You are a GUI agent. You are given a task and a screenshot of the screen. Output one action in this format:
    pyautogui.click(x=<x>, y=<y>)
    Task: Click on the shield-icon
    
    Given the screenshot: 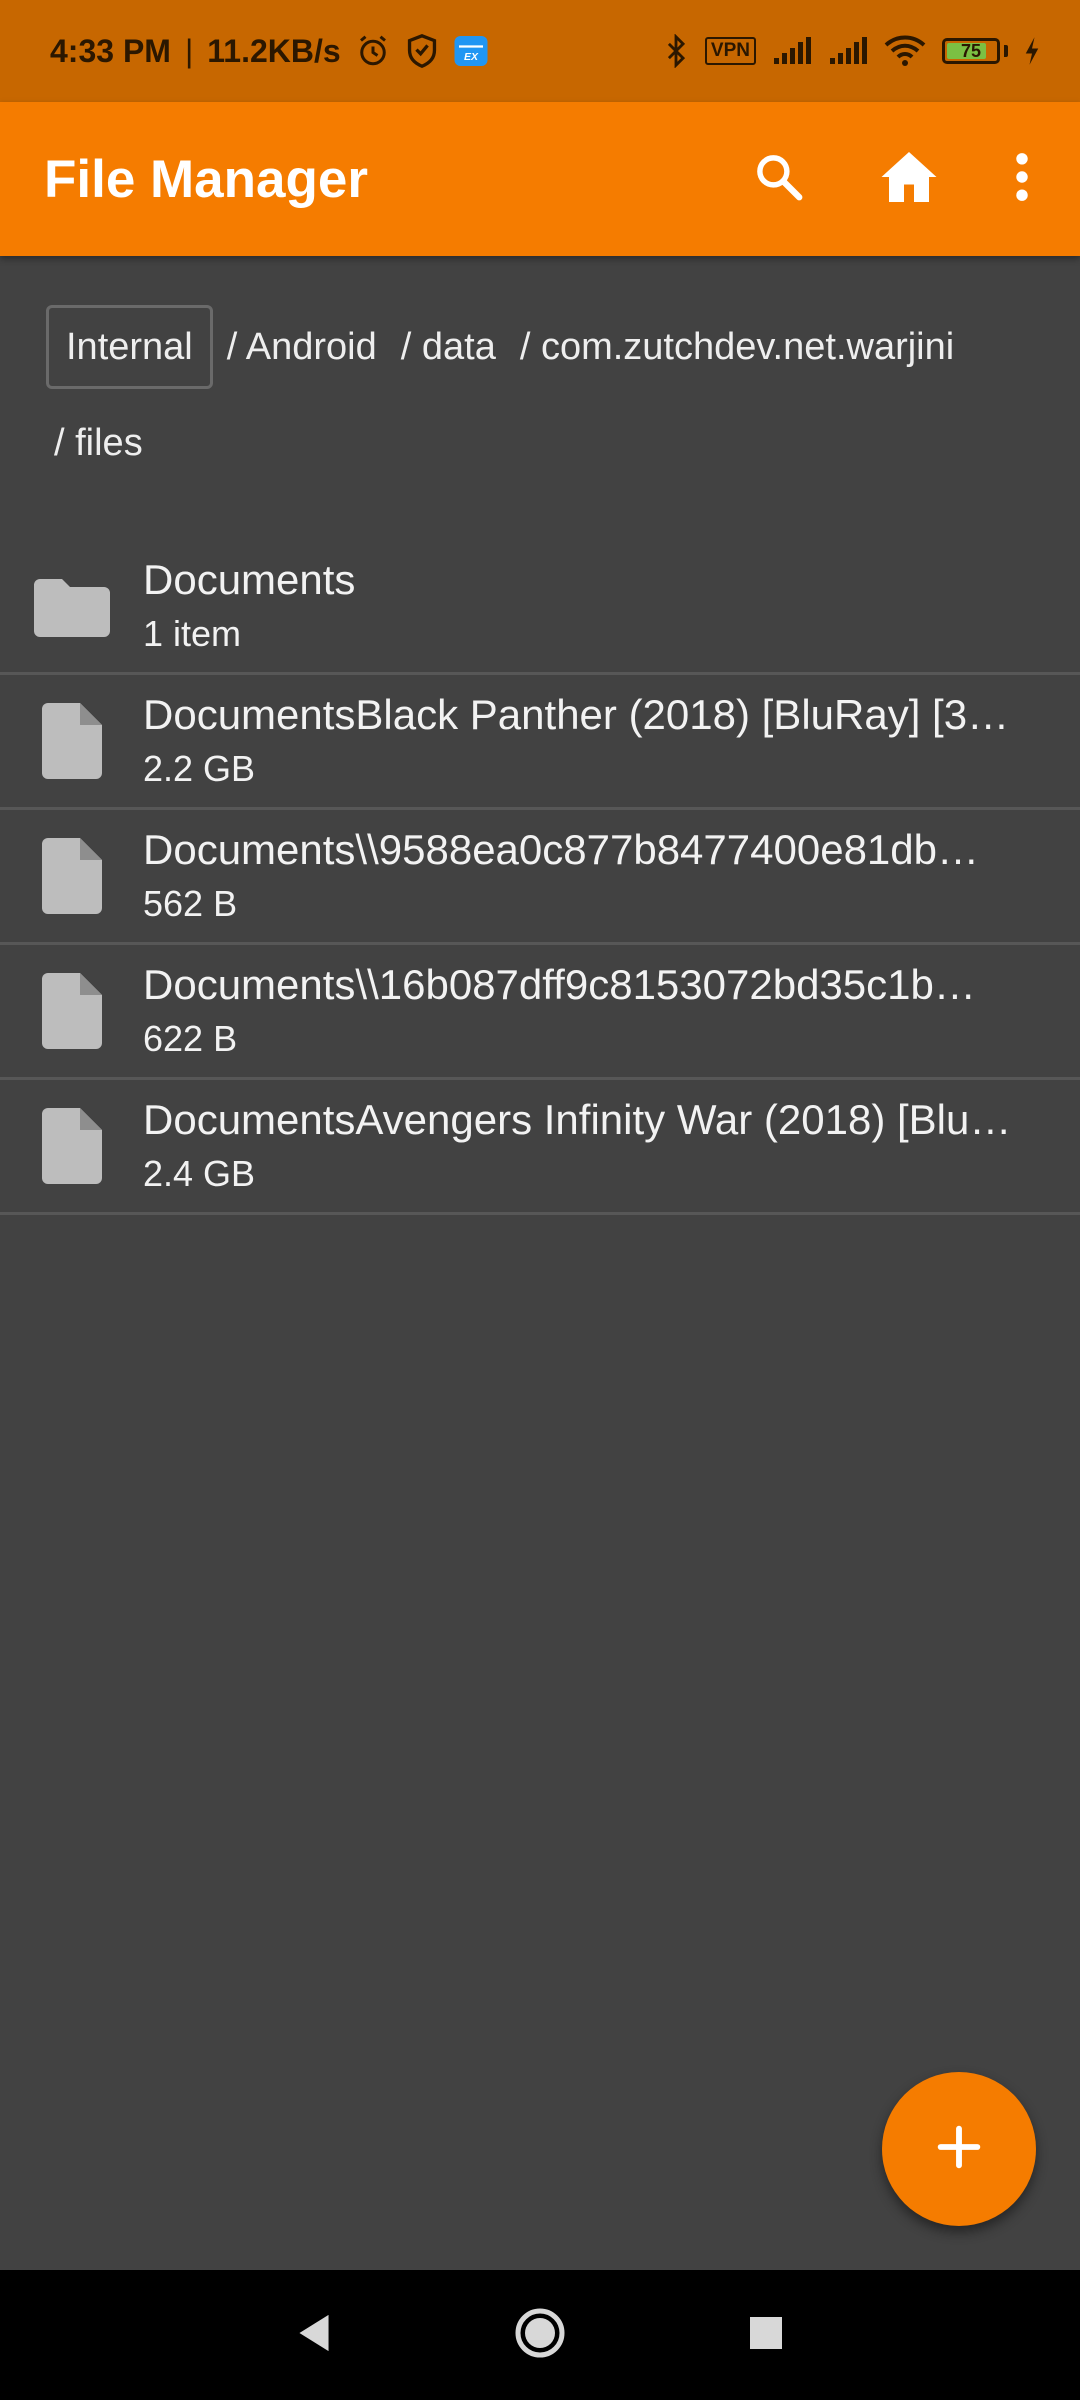 What is the action you would take?
    pyautogui.click(x=422, y=51)
    